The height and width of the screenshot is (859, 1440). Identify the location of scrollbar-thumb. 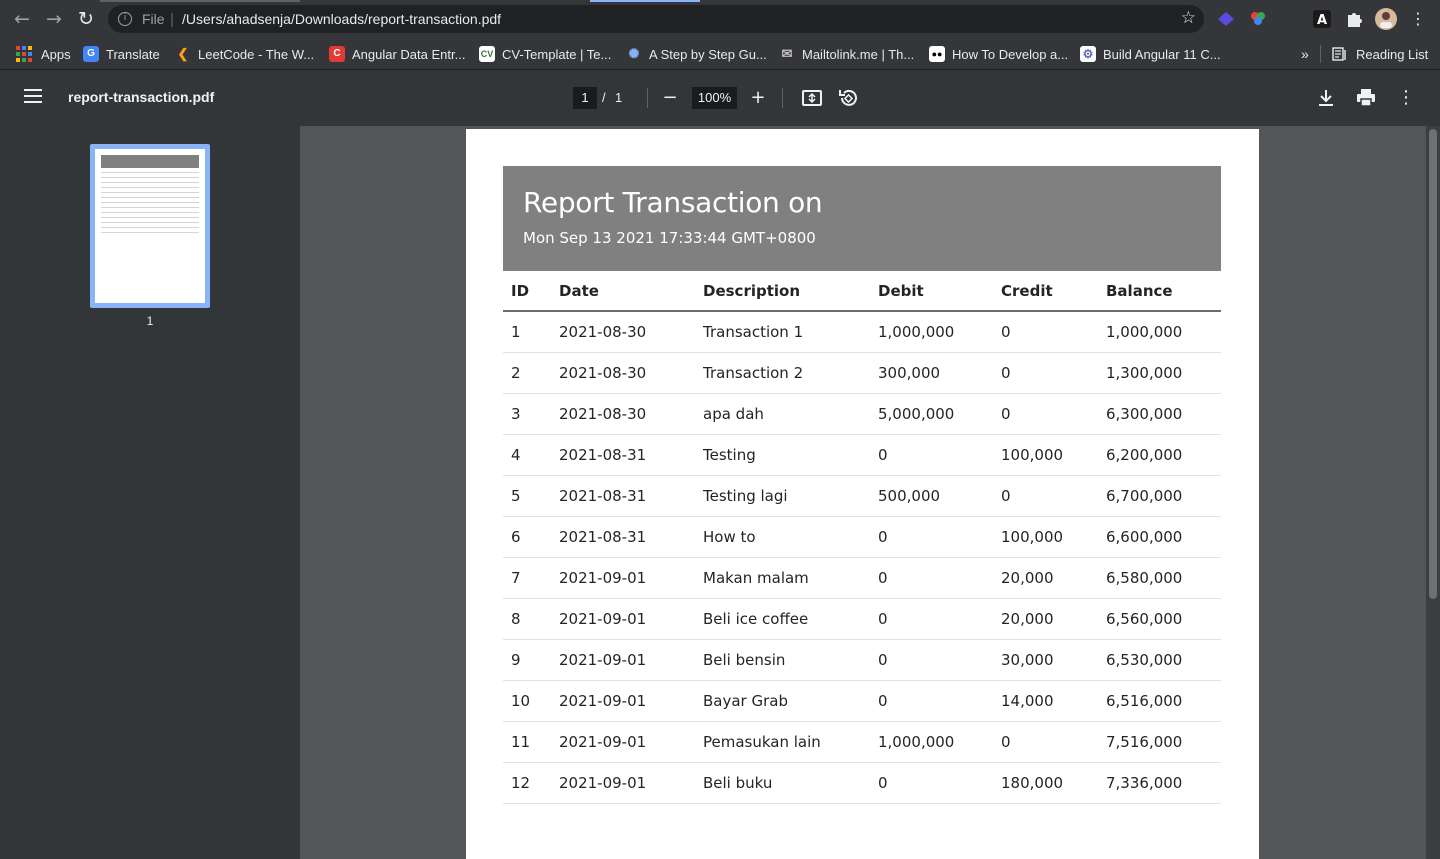
(1433, 364).